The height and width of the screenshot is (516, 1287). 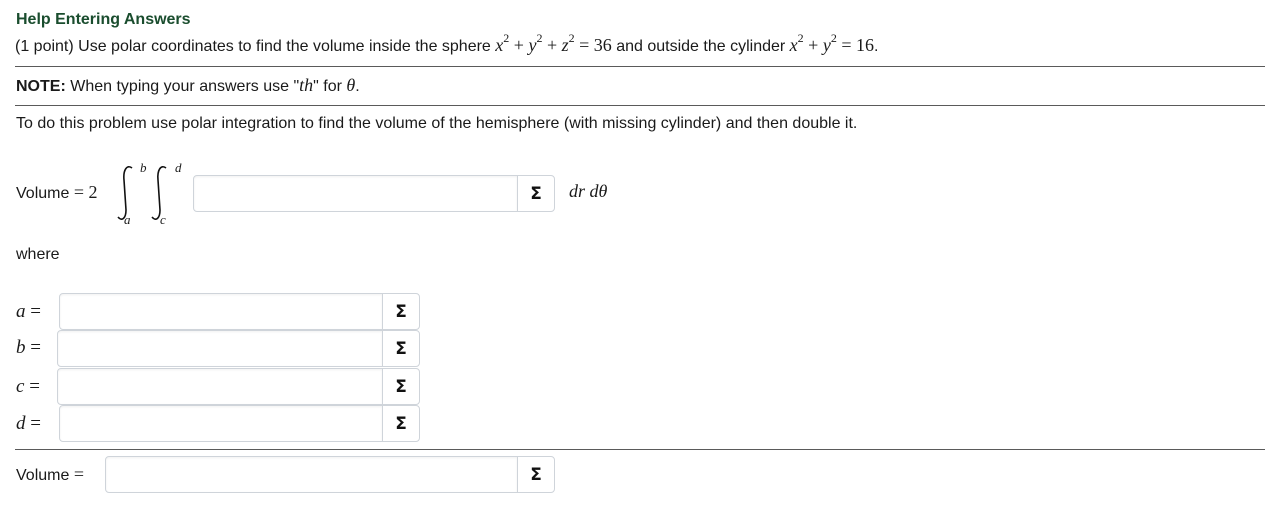 What do you see at coordinates (220, 348) in the screenshot?
I see `b-input` at bounding box center [220, 348].